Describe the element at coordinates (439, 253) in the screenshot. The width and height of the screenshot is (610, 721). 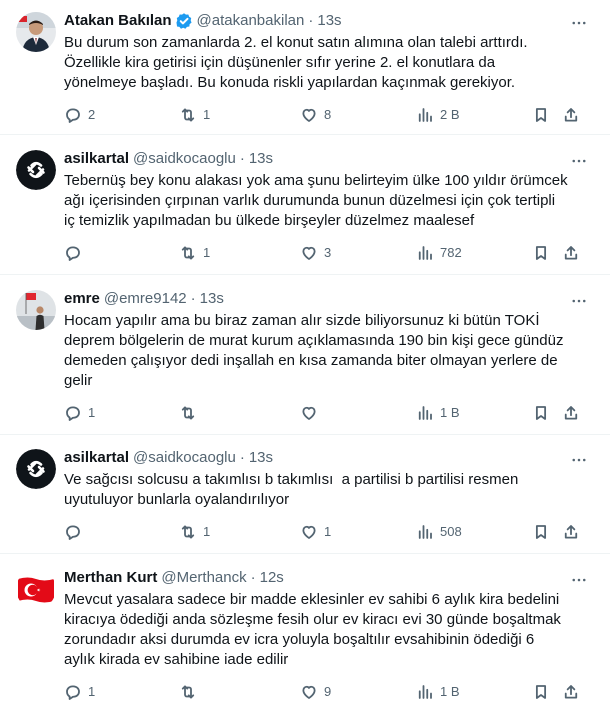
I see `views-button: 782` at that location.